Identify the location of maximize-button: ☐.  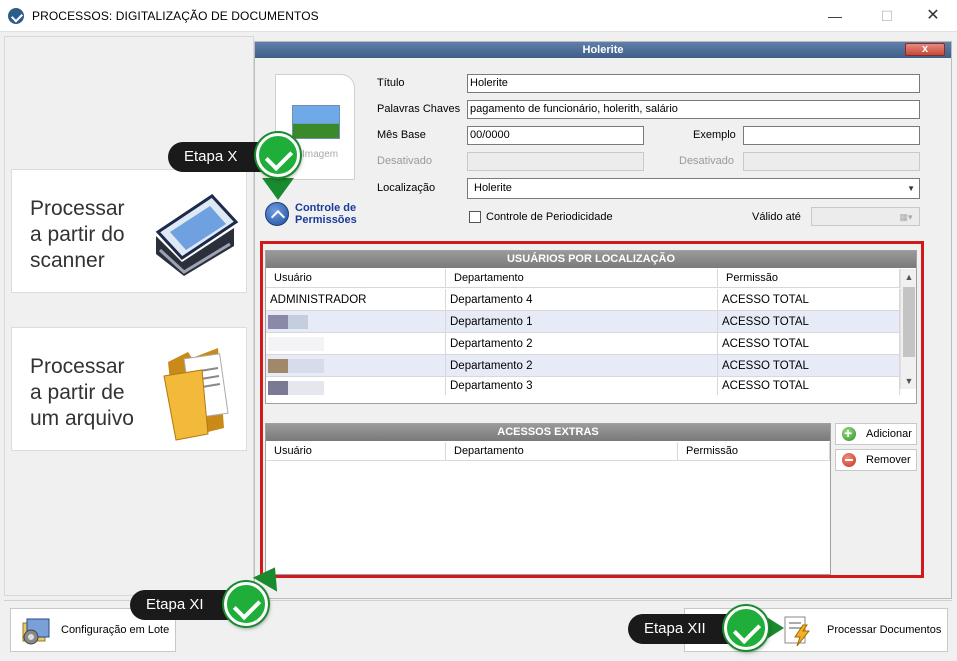
(887, 16).